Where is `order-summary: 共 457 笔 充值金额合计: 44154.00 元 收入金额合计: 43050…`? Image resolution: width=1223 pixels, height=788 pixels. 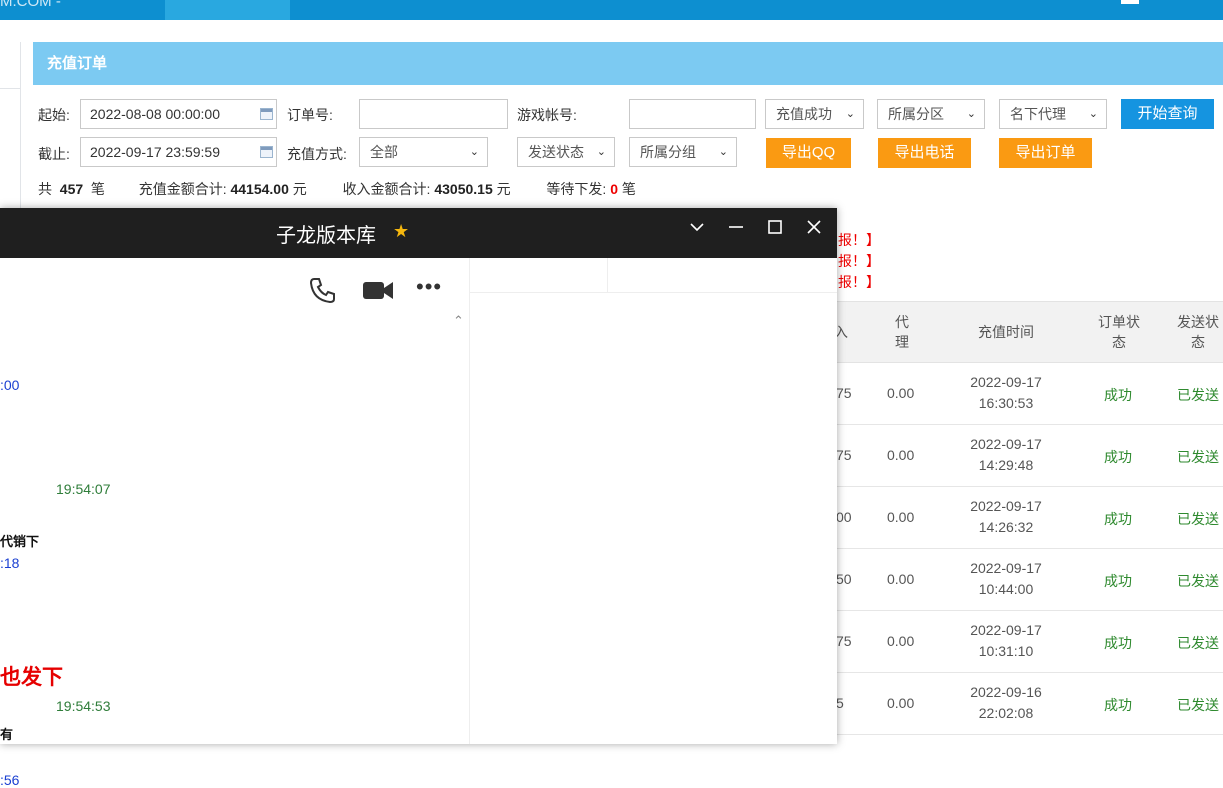
order-summary: 共 457 笔 充值金额合计: 44154.00 元 收入金额合计: 43050… is located at coordinates (337, 189).